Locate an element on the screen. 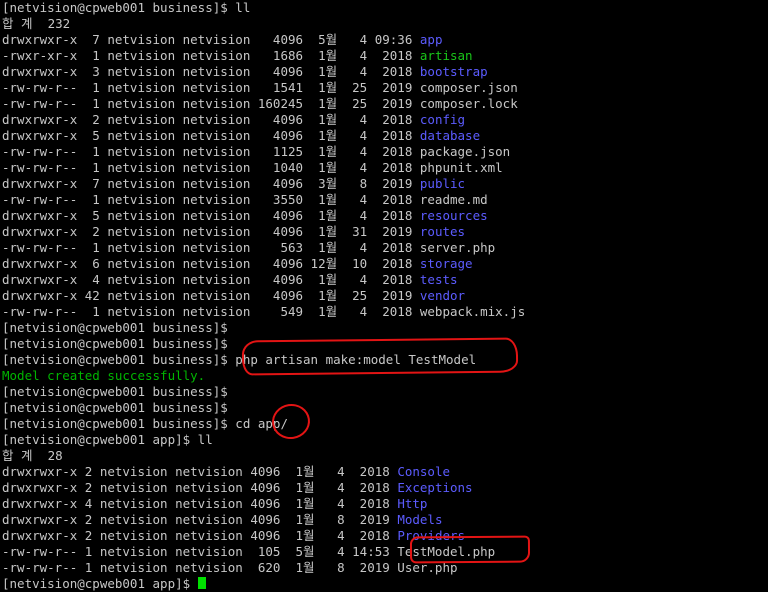 This screenshot has height=592, width=768. terminal-line: 합 계 28 is located at coordinates (385, 456).